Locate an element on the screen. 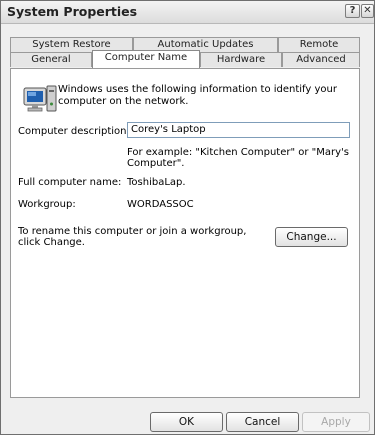 The width and height of the screenshot is (375, 435). window-title: System Properties is located at coordinates (72, 11).